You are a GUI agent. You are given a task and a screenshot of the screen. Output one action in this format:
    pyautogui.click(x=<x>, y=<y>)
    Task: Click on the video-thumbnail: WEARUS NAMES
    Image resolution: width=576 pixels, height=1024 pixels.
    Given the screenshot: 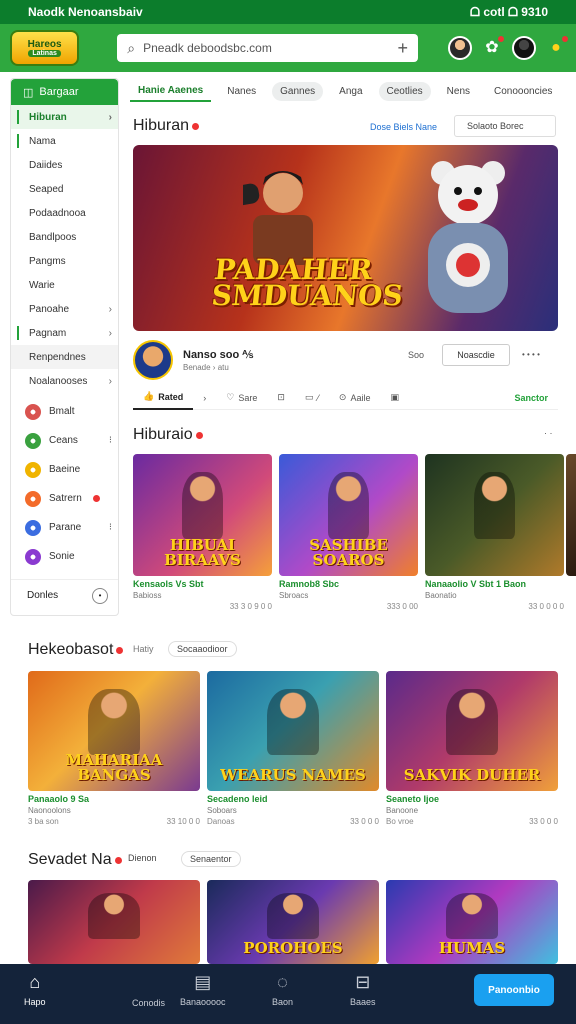 What is the action you would take?
    pyautogui.click(x=293, y=731)
    